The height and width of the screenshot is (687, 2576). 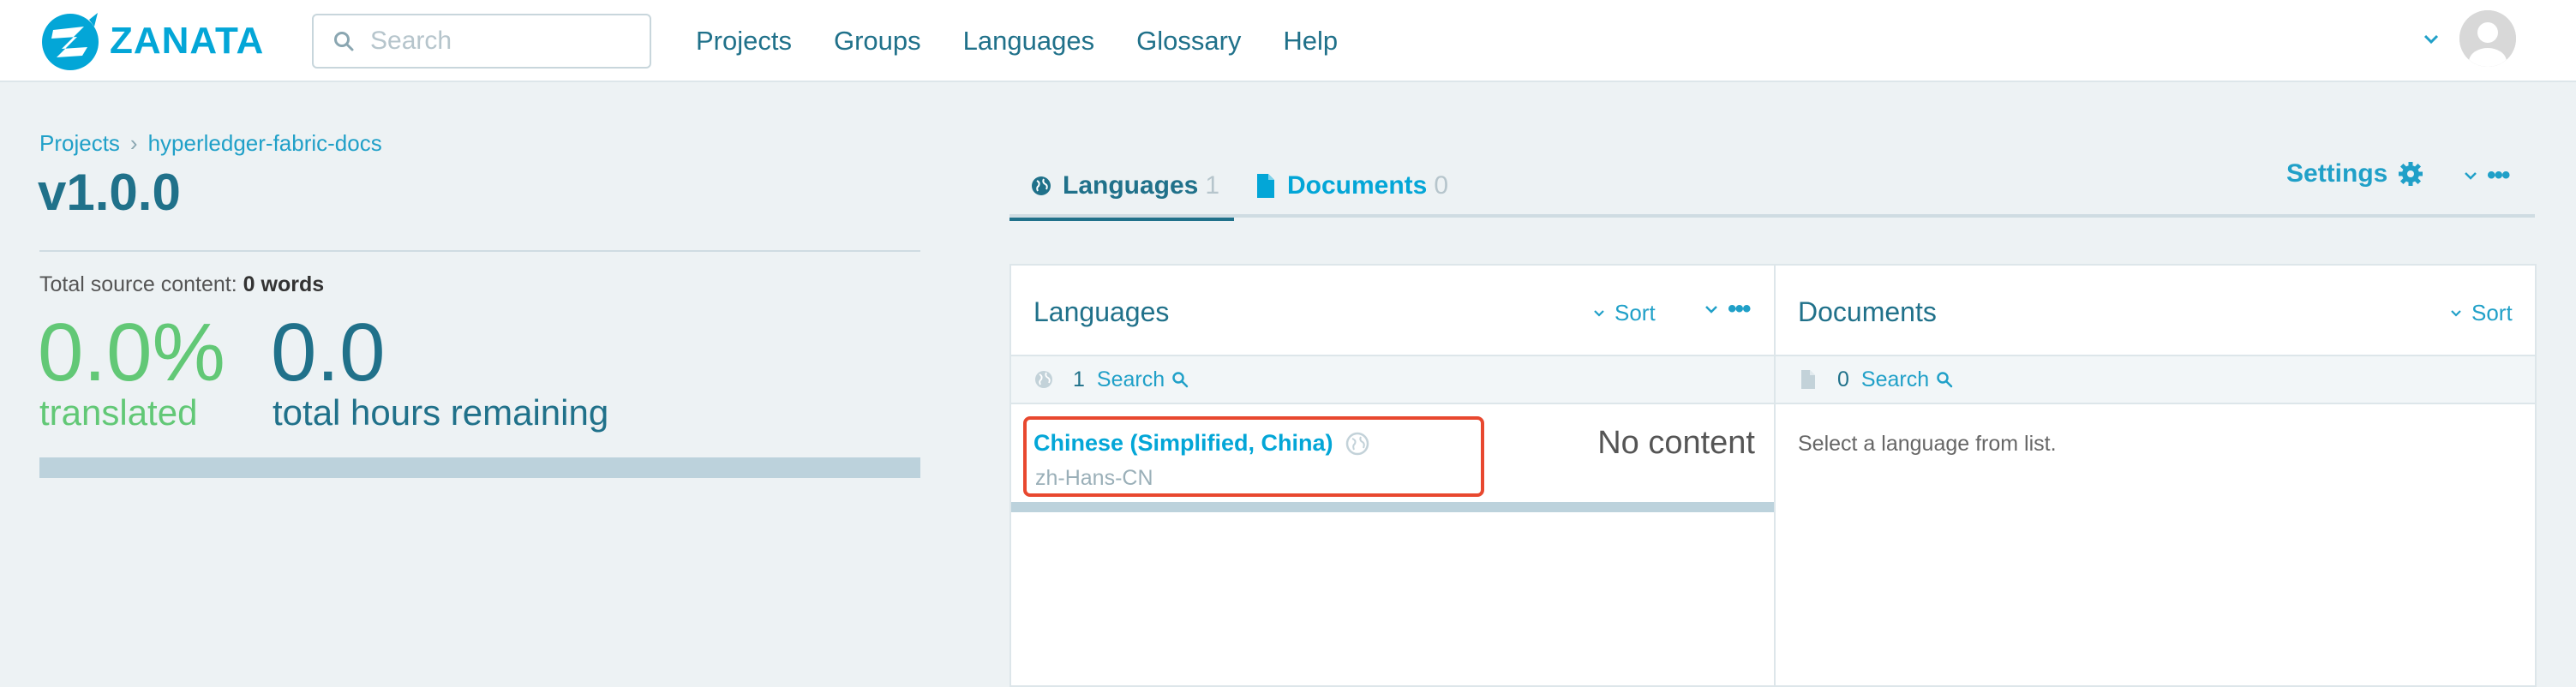 I want to click on language-progress-bar, so click(x=1392, y=507).